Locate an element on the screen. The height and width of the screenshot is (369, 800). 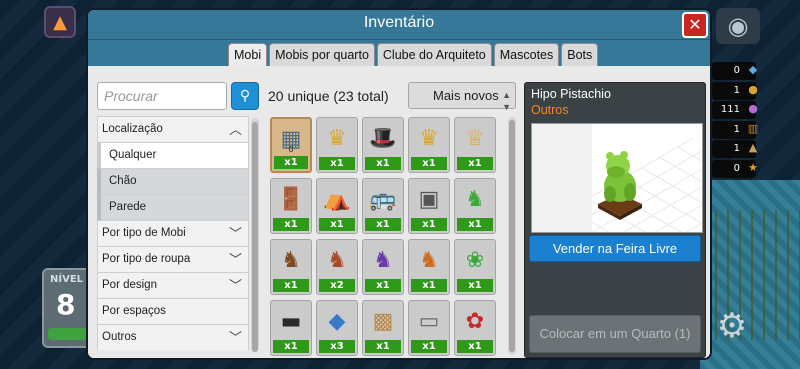
currency-value: 0 is located at coordinates (736, 70).